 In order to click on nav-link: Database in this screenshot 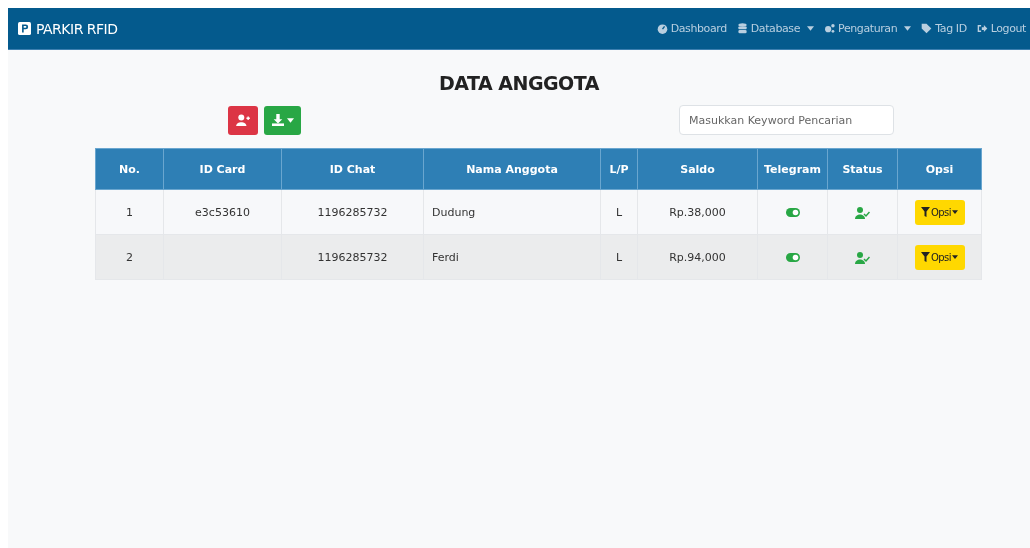, I will do `click(775, 28)`.